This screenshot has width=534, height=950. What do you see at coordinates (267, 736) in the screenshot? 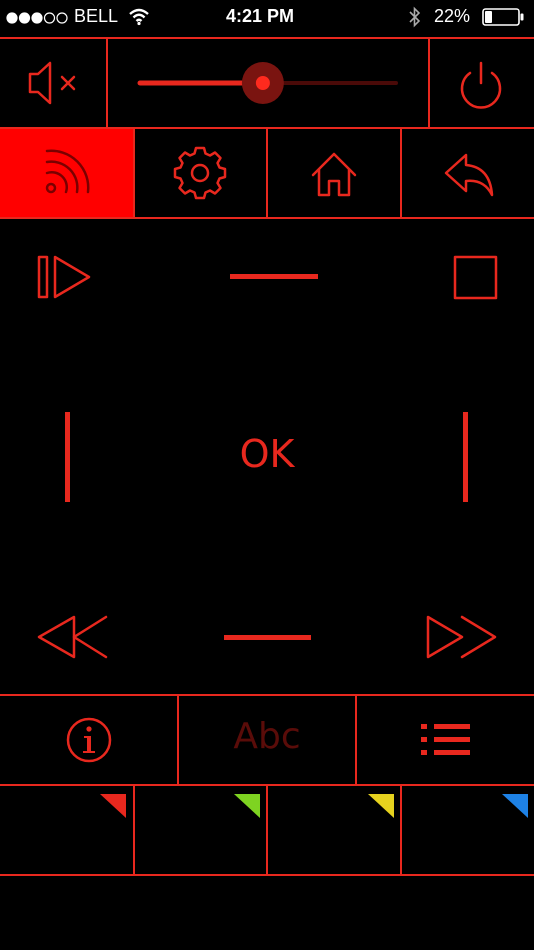
I see `text-input-label: Abc` at bounding box center [267, 736].